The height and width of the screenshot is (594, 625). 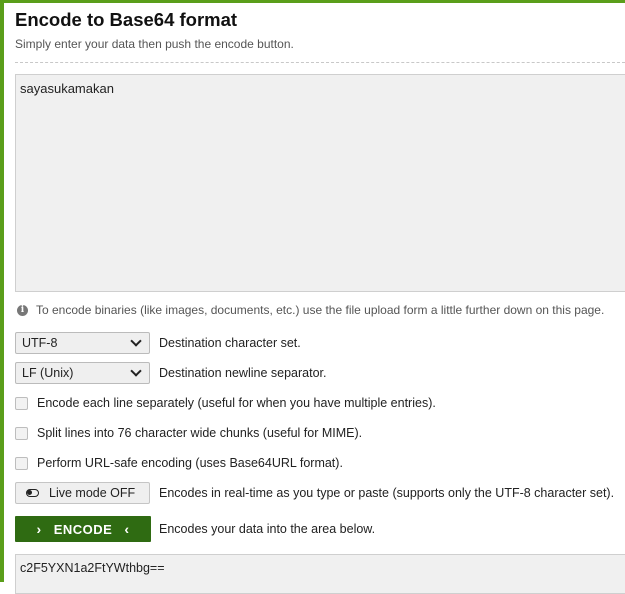 I want to click on live-mode-button: Live mode OFF, so click(x=82, y=493).